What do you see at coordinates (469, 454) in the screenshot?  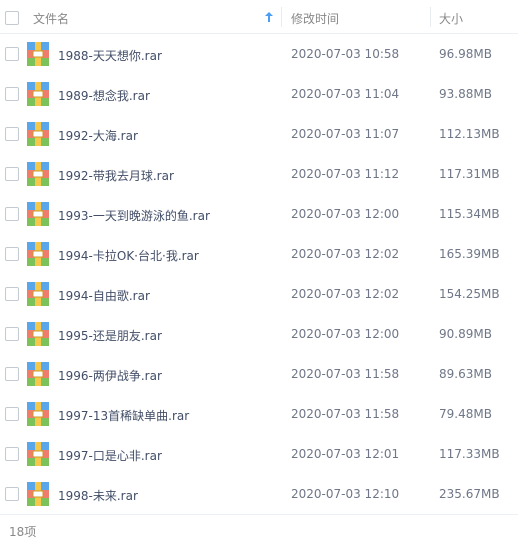 I see `file-size: 117.33MB` at bounding box center [469, 454].